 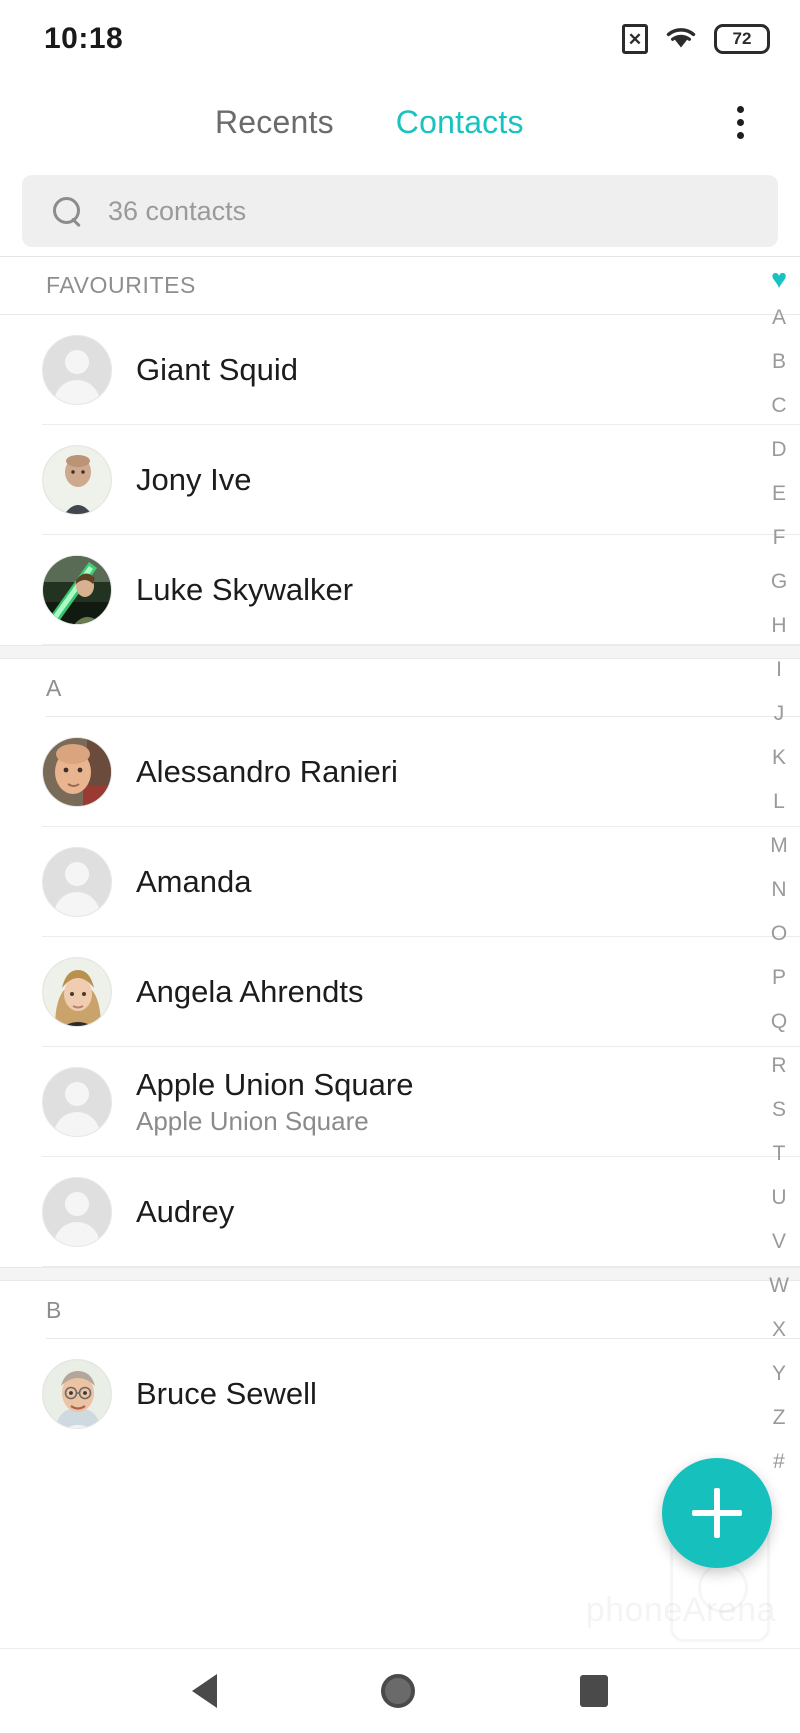 I want to click on recents-icon, so click(x=593, y=1691).